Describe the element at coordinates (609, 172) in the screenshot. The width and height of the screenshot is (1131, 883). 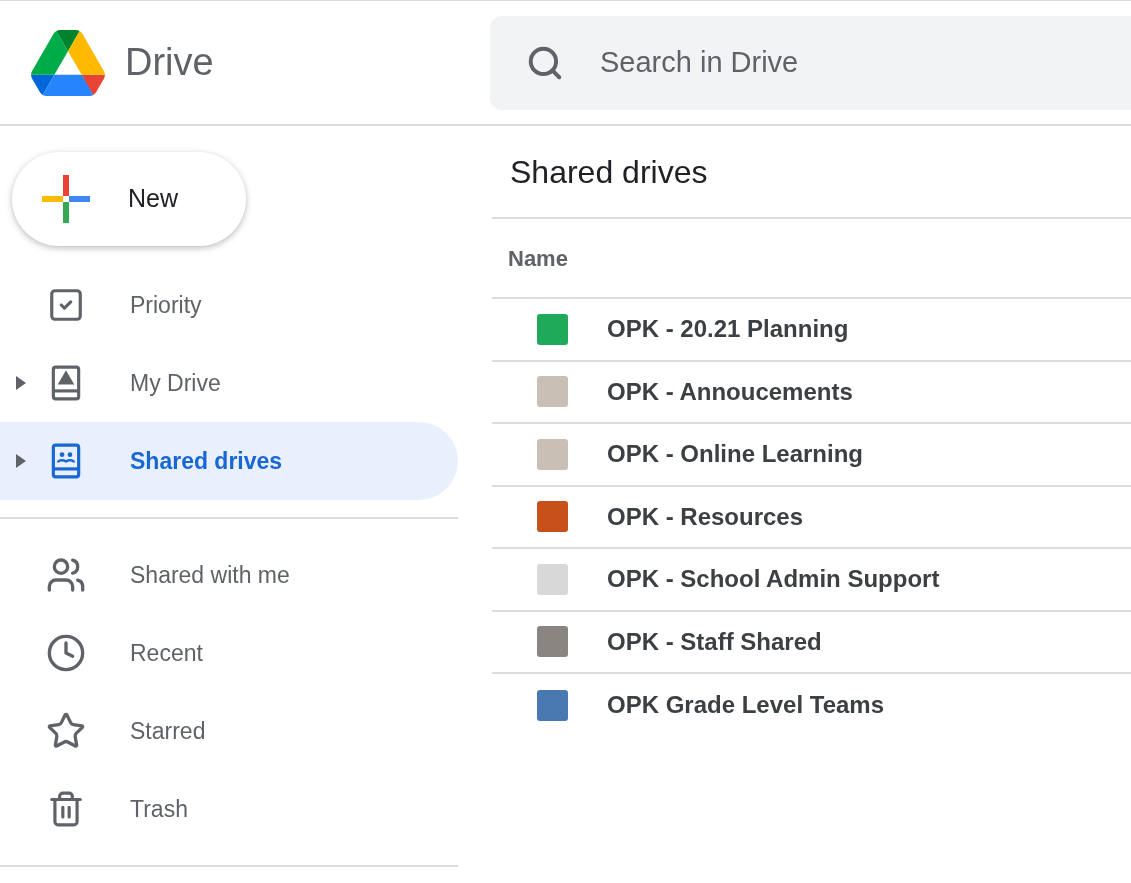
I see `page-title: Shared drives` at that location.